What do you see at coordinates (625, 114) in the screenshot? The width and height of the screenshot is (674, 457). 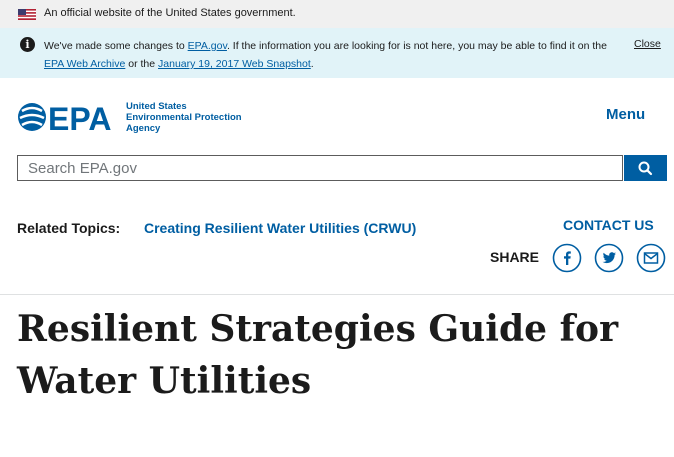 I see `menu-button: Menu` at bounding box center [625, 114].